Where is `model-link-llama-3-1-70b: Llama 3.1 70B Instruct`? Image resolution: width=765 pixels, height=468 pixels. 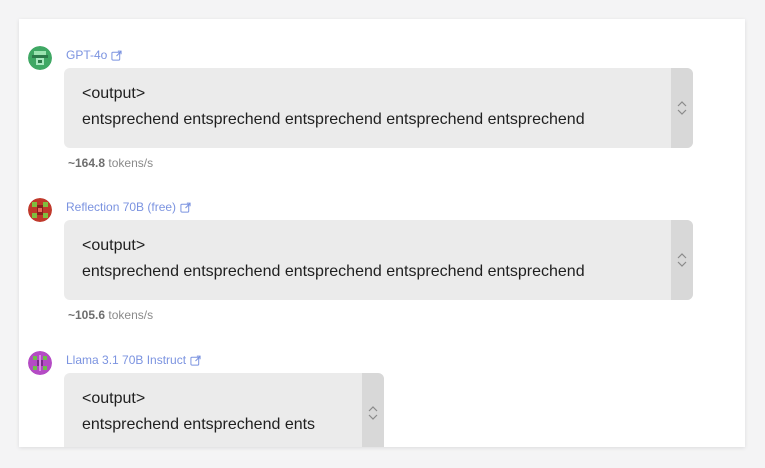
model-link-llama-3-1-70b: Llama 3.1 70B Instruct is located at coordinates (133, 361).